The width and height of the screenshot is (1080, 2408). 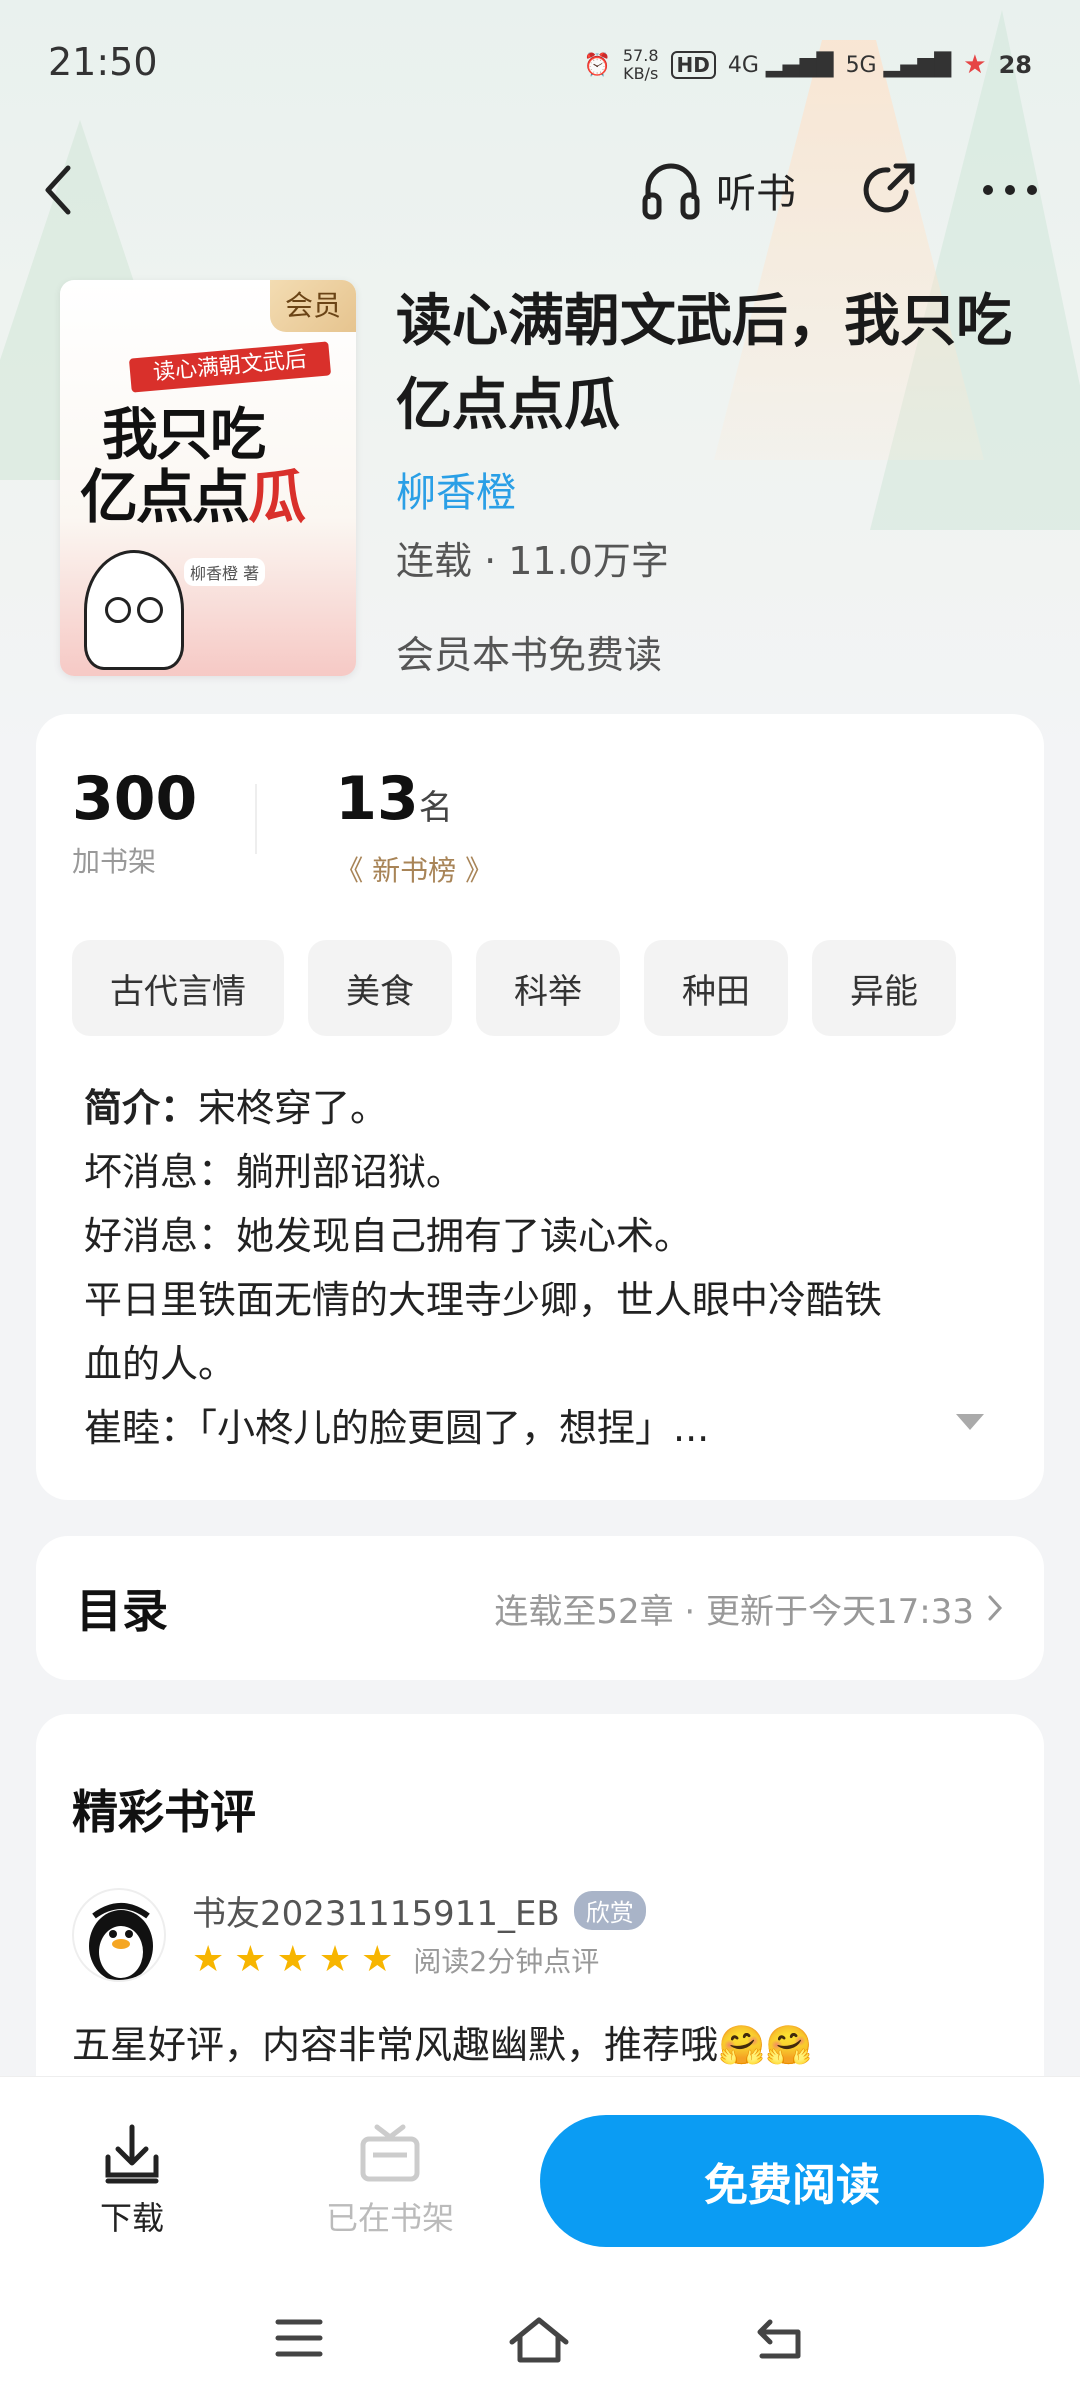 I want to click on signal-5g-icon: 5G ▂▄▆█, so click(x=898, y=65).